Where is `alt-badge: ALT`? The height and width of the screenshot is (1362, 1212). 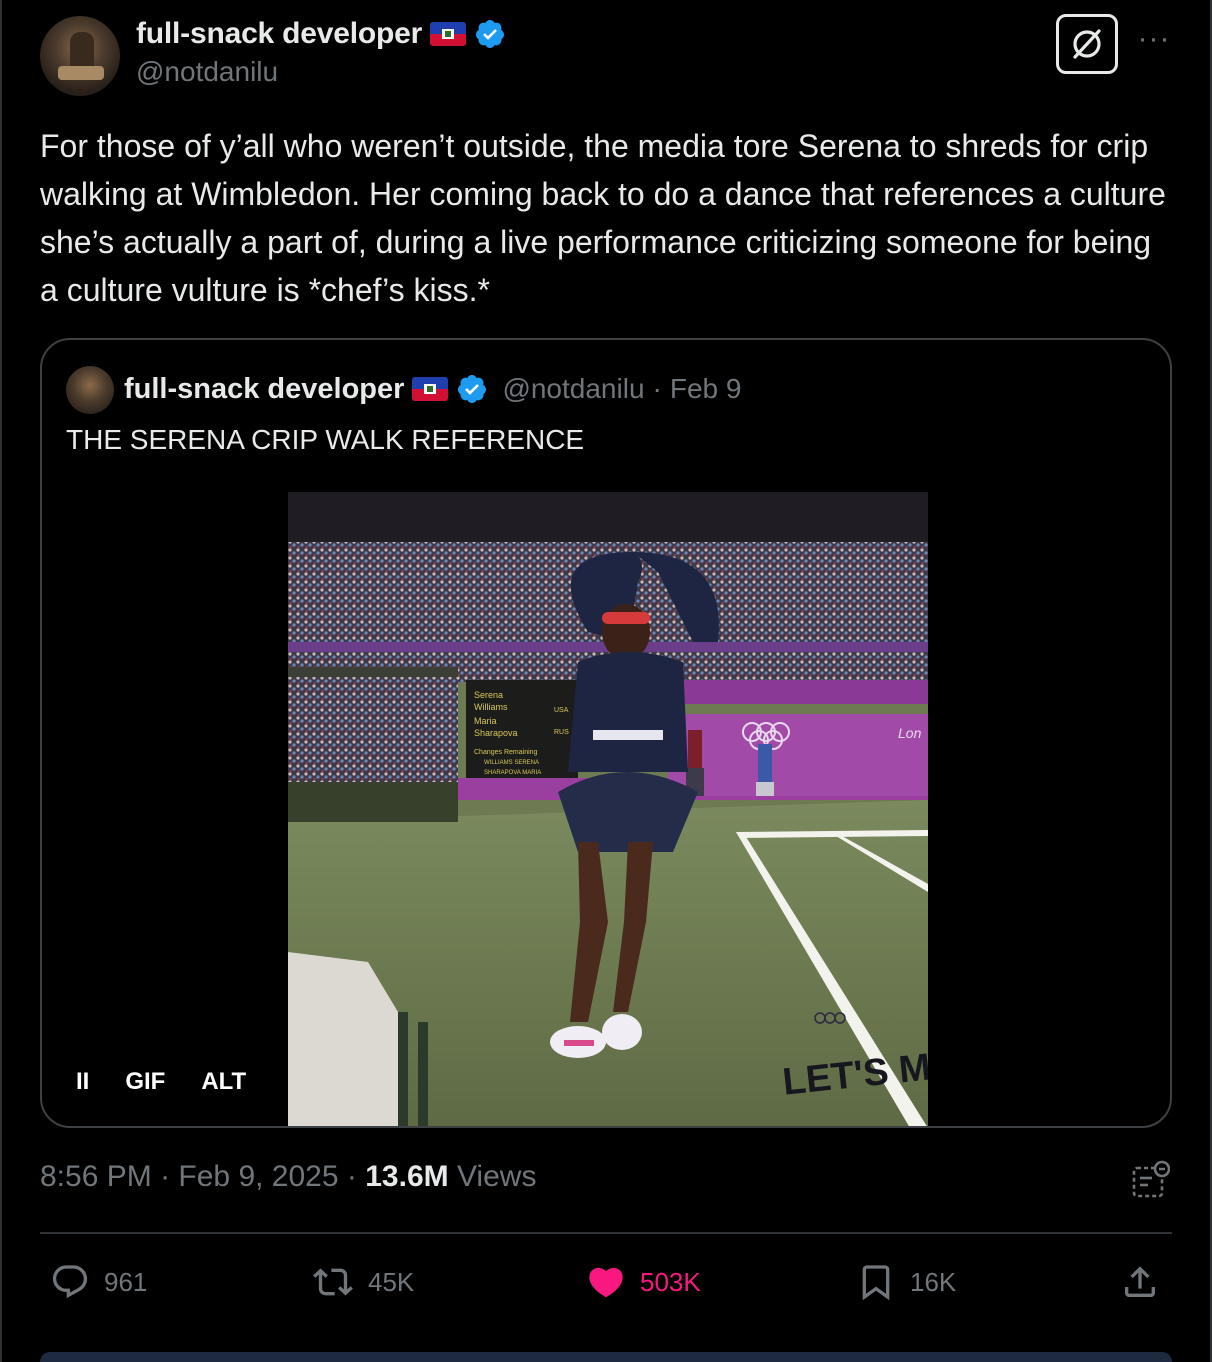 alt-badge: ALT is located at coordinates (223, 1082).